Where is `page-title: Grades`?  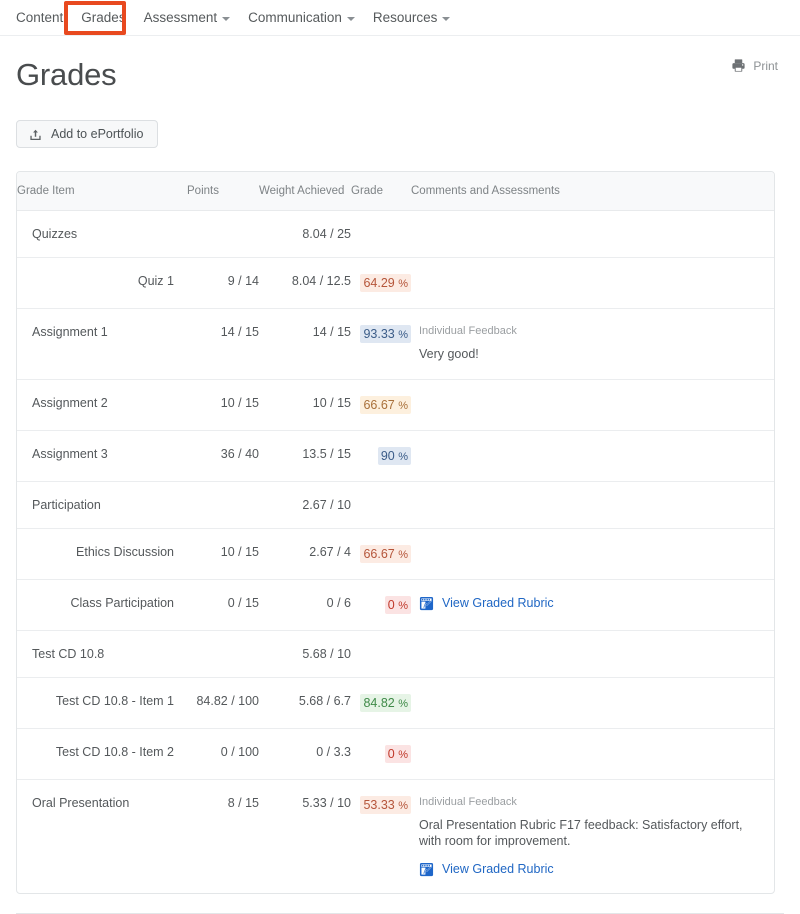
page-title: Grades is located at coordinates (66, 74).